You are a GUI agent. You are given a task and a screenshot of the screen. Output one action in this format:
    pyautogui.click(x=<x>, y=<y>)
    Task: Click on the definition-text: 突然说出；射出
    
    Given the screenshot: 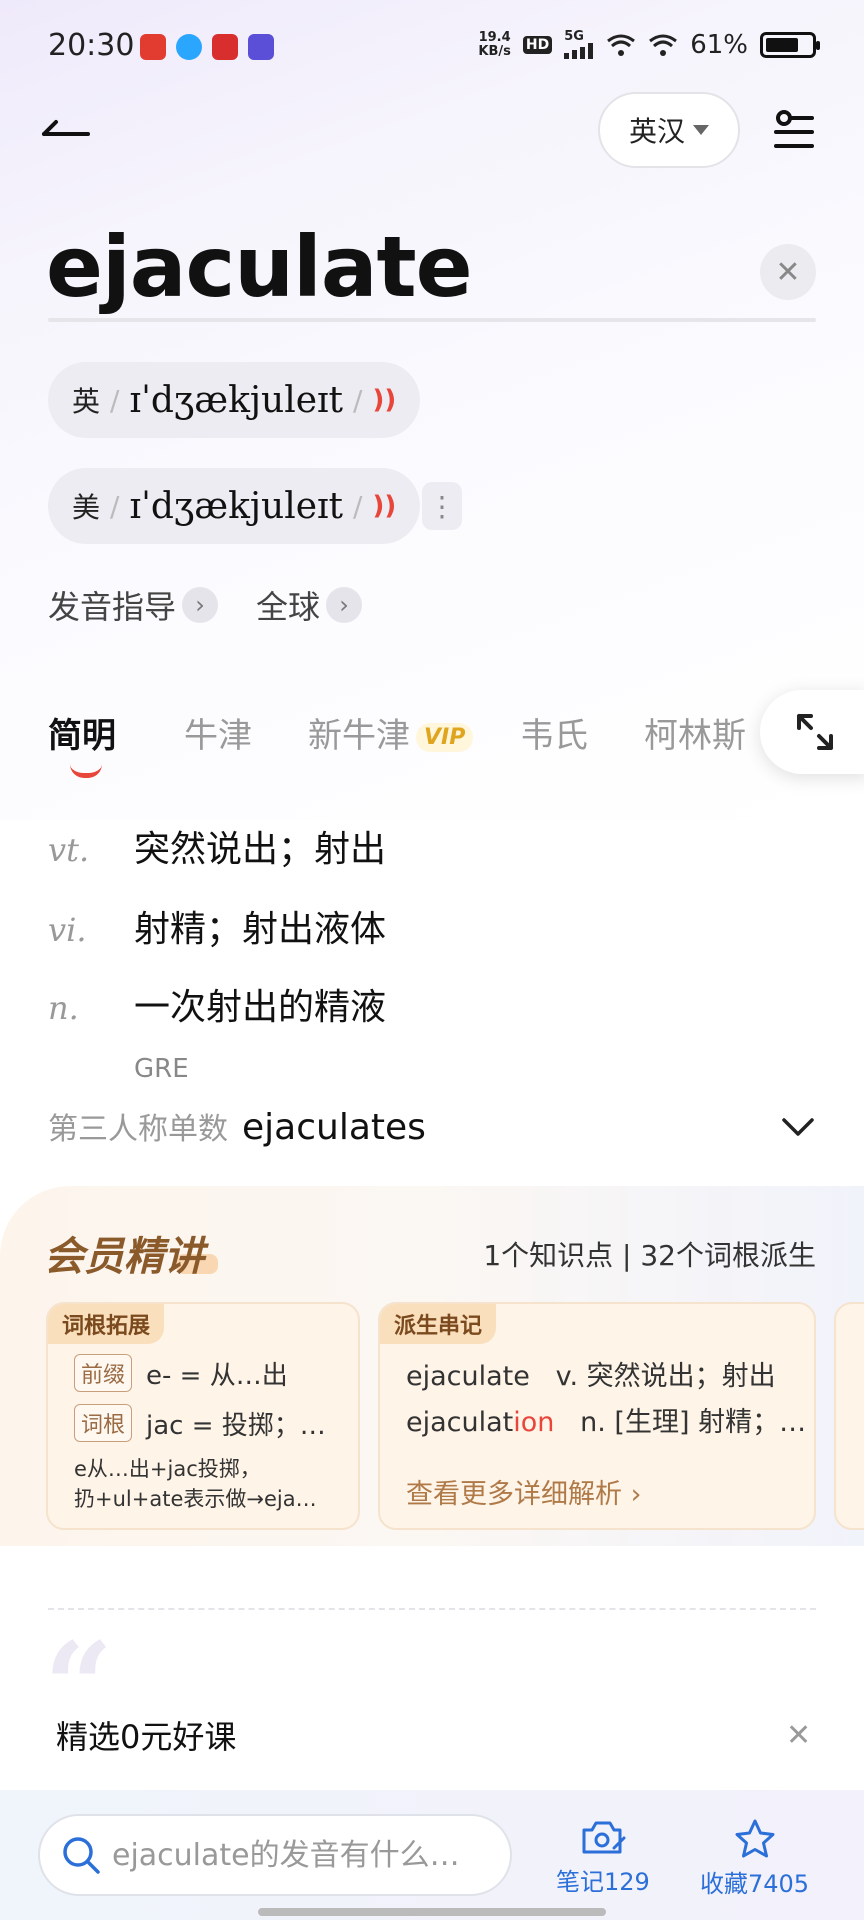 What is the action you would take?
    pyautogui.click(x=260, y=849)
    